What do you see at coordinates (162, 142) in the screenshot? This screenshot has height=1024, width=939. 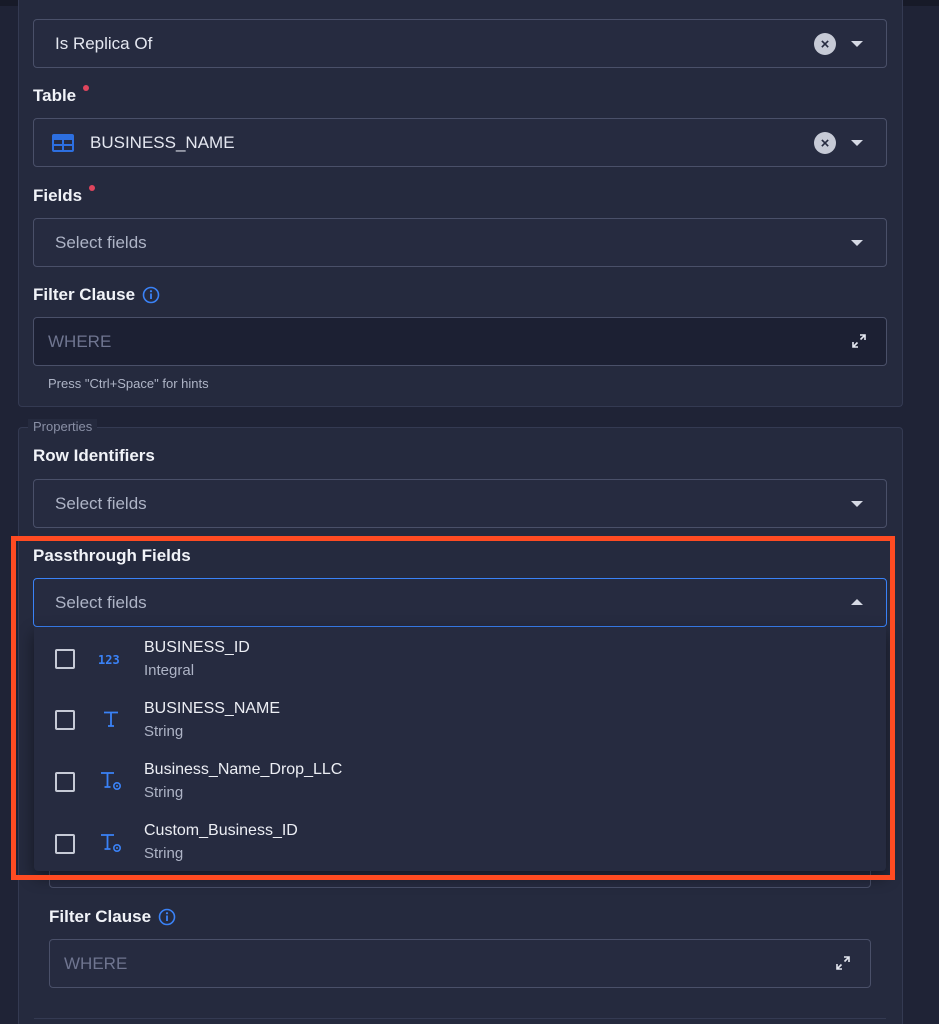 I see `table-select-value: BUSINESS_NAME` at bounding box center [162, 142].